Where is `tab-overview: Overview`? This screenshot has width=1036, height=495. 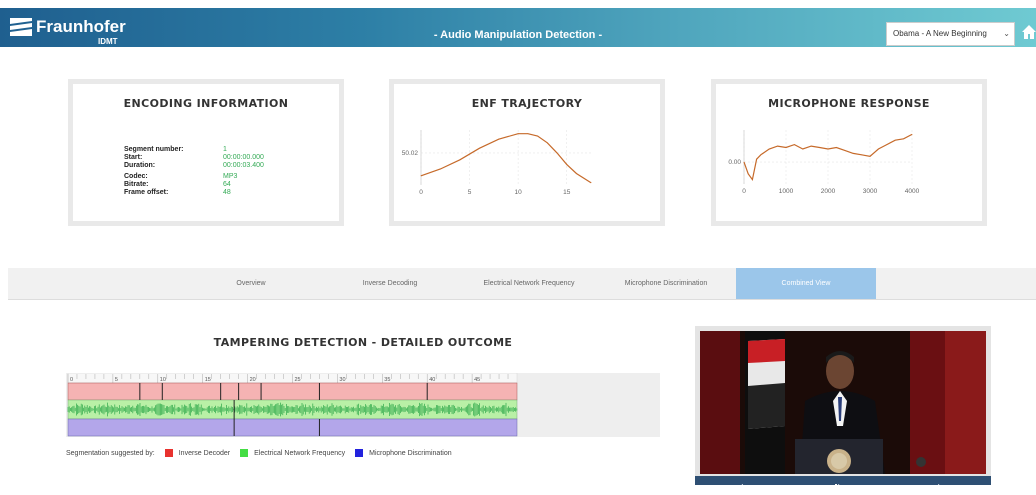 tab-overview: Overview is located at coordinates (251, 283).